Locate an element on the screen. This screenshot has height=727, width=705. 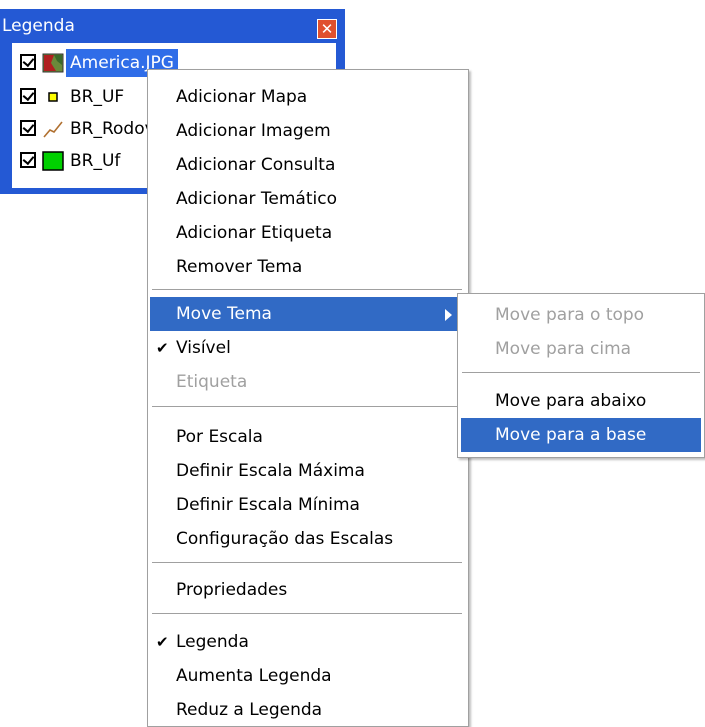
menu-item-adicionar-tematico: Adicionar Temático is located at coordinates (308, 199).